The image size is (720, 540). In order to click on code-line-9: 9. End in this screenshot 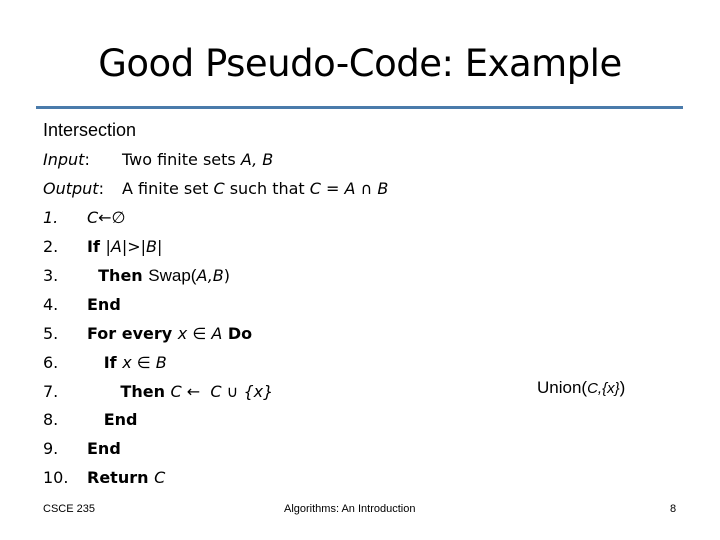, I will do `click(82, 448)`.